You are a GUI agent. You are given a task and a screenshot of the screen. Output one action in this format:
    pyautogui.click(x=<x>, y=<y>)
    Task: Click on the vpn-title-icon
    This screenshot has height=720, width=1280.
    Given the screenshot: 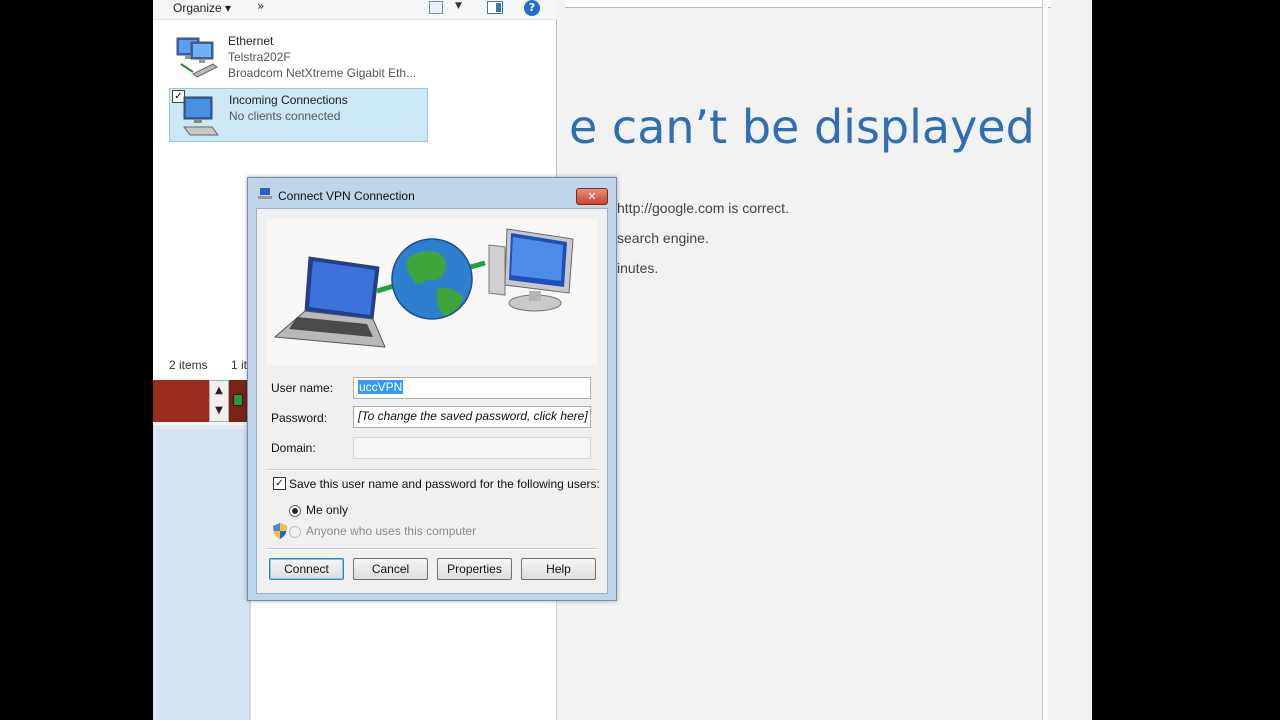 What is the action you would take?
    pyautogui.click(x=265, y=193)
    